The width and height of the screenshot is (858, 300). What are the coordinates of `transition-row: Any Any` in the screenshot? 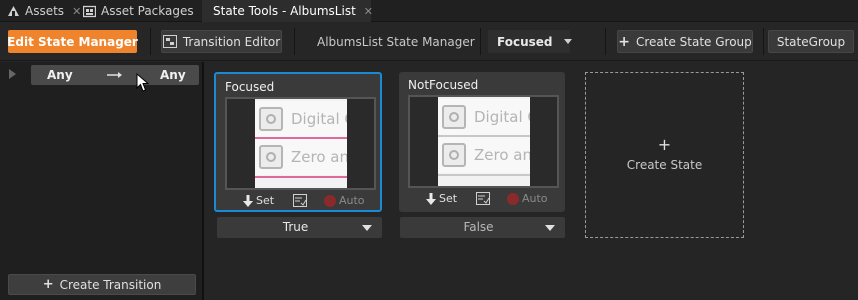 It's located at (102, 75).